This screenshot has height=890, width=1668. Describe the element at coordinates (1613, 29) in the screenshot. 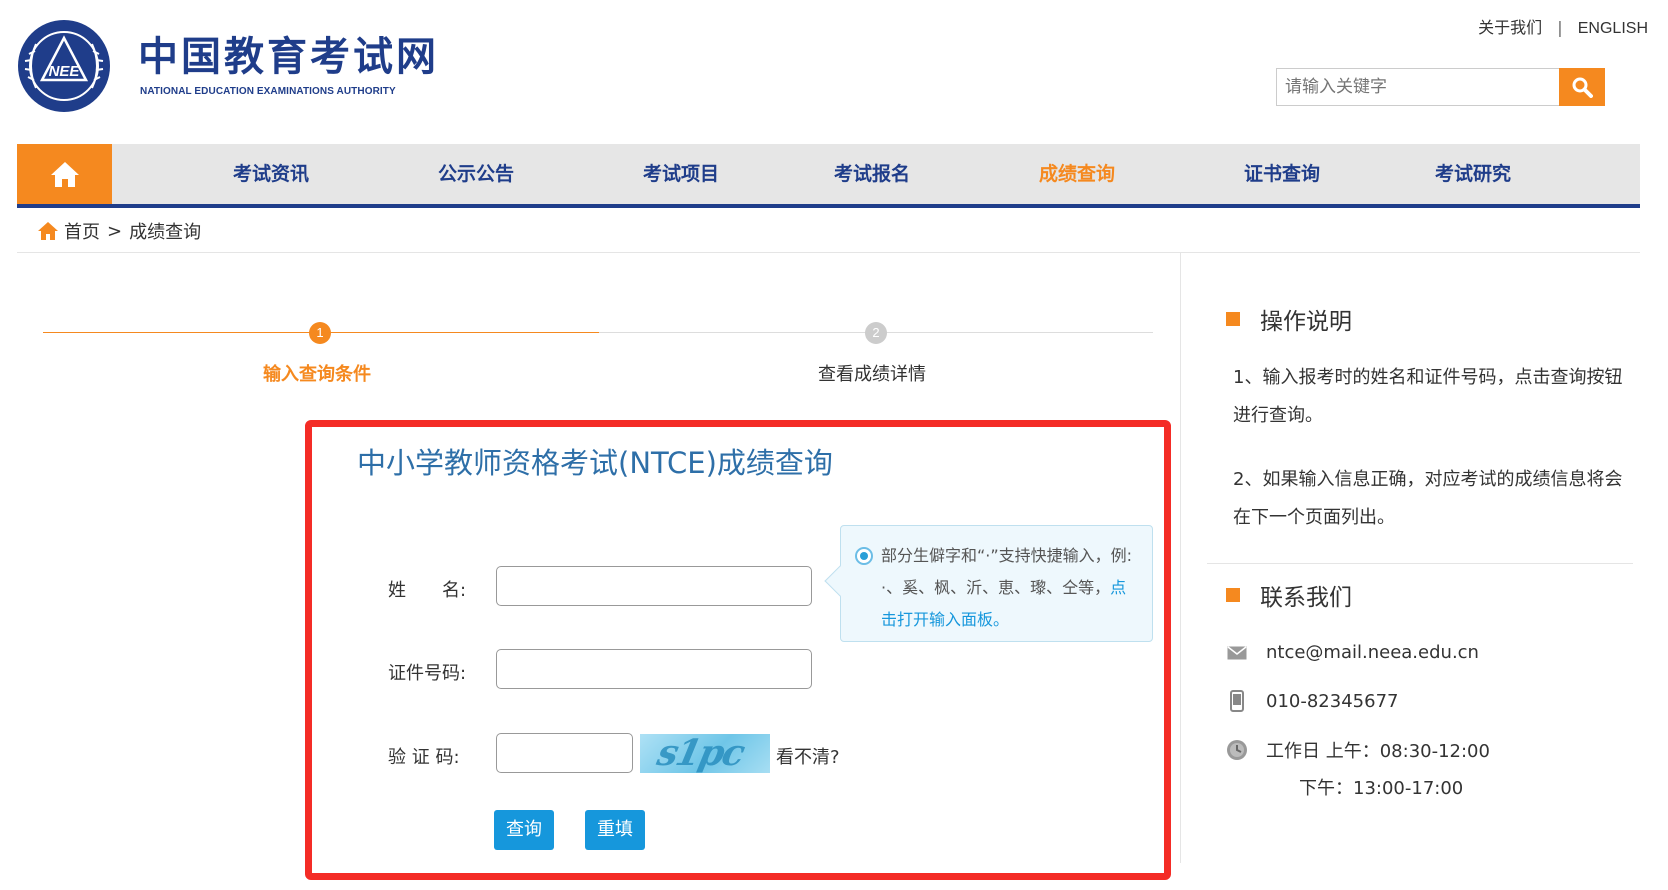

I see `english-link: ENGLISH` at that location.